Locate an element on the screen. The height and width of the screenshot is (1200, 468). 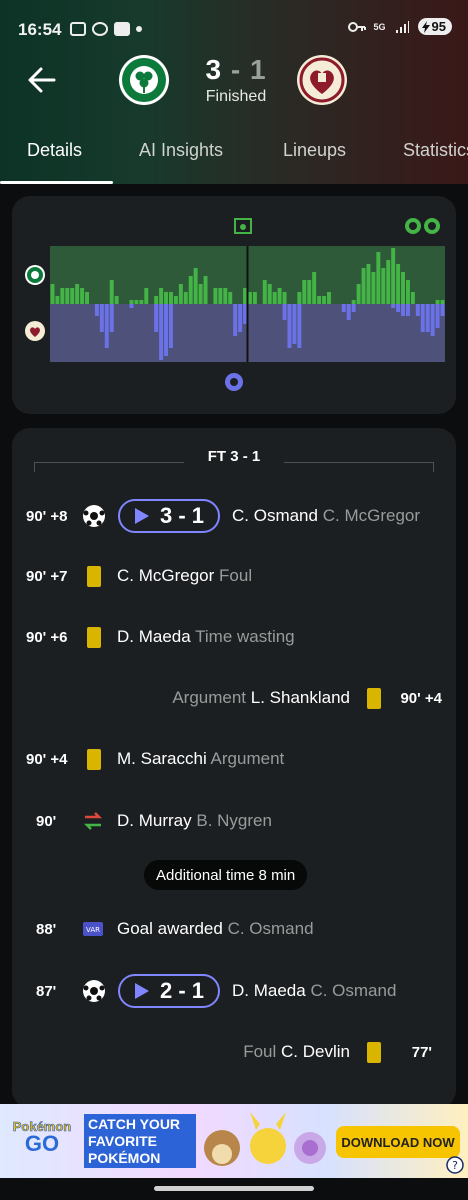
away-mini-crest-icon is located at coordinates (35, 331).